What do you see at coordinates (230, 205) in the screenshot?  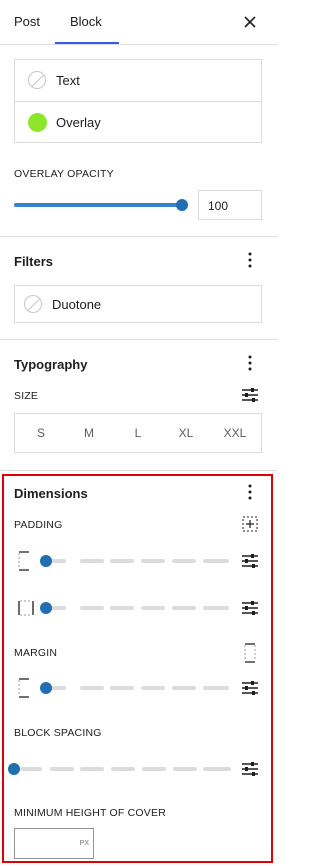 I see `overlay-opacity-input: 100` at bounding box center [230, 205].